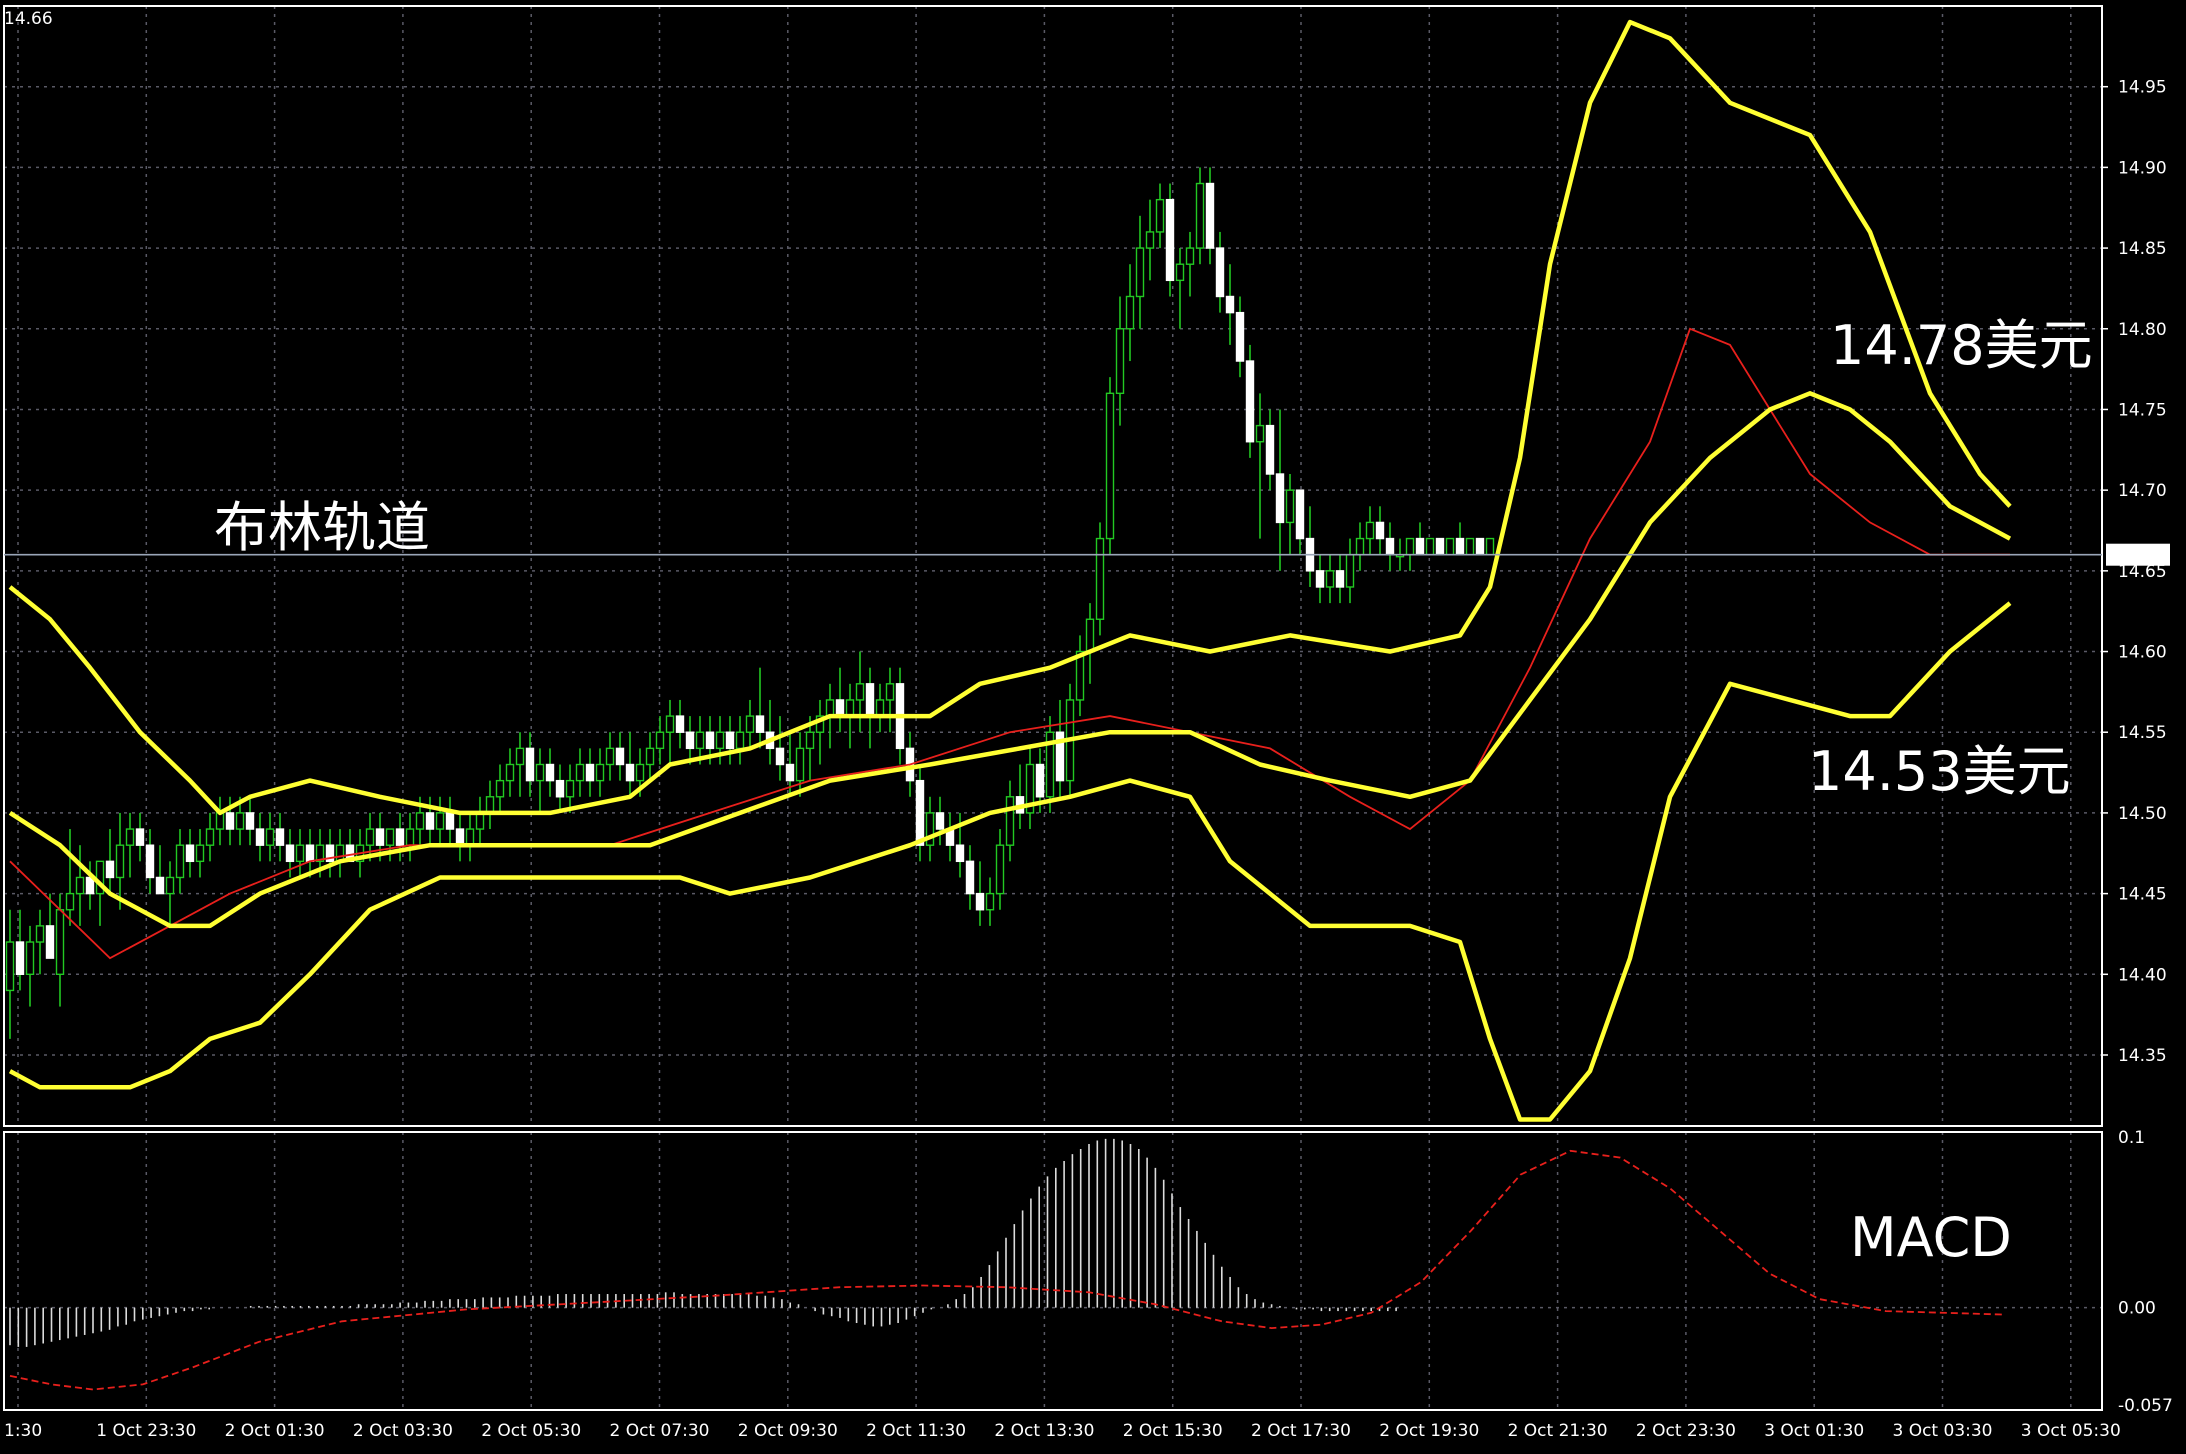 The image size is (2186, 1454). I want to click on price-tick-label: 14.55, so click(2142, 733).